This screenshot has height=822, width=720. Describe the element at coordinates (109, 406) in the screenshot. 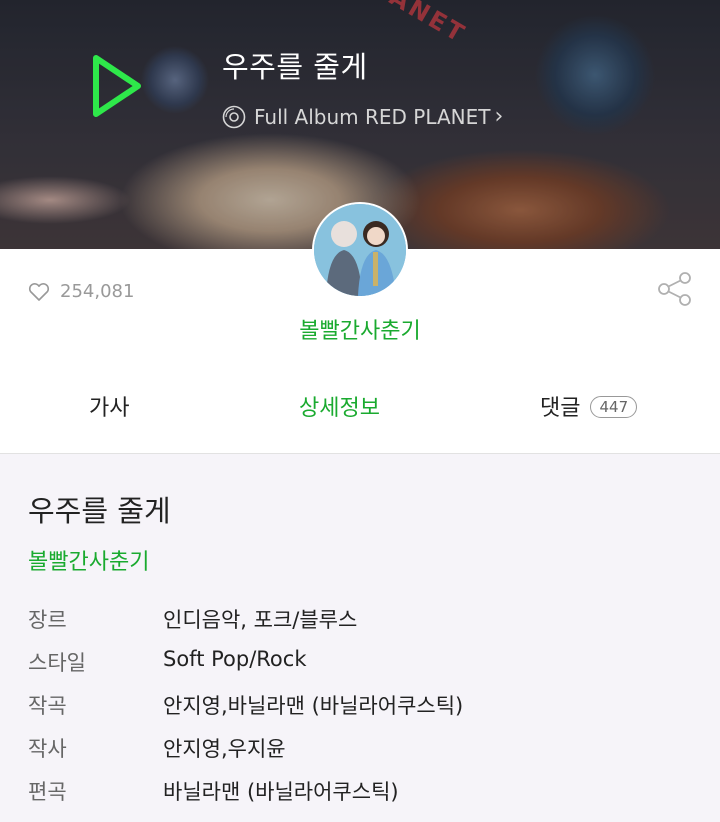

I see `tab-lyrics: 가사` at that location.